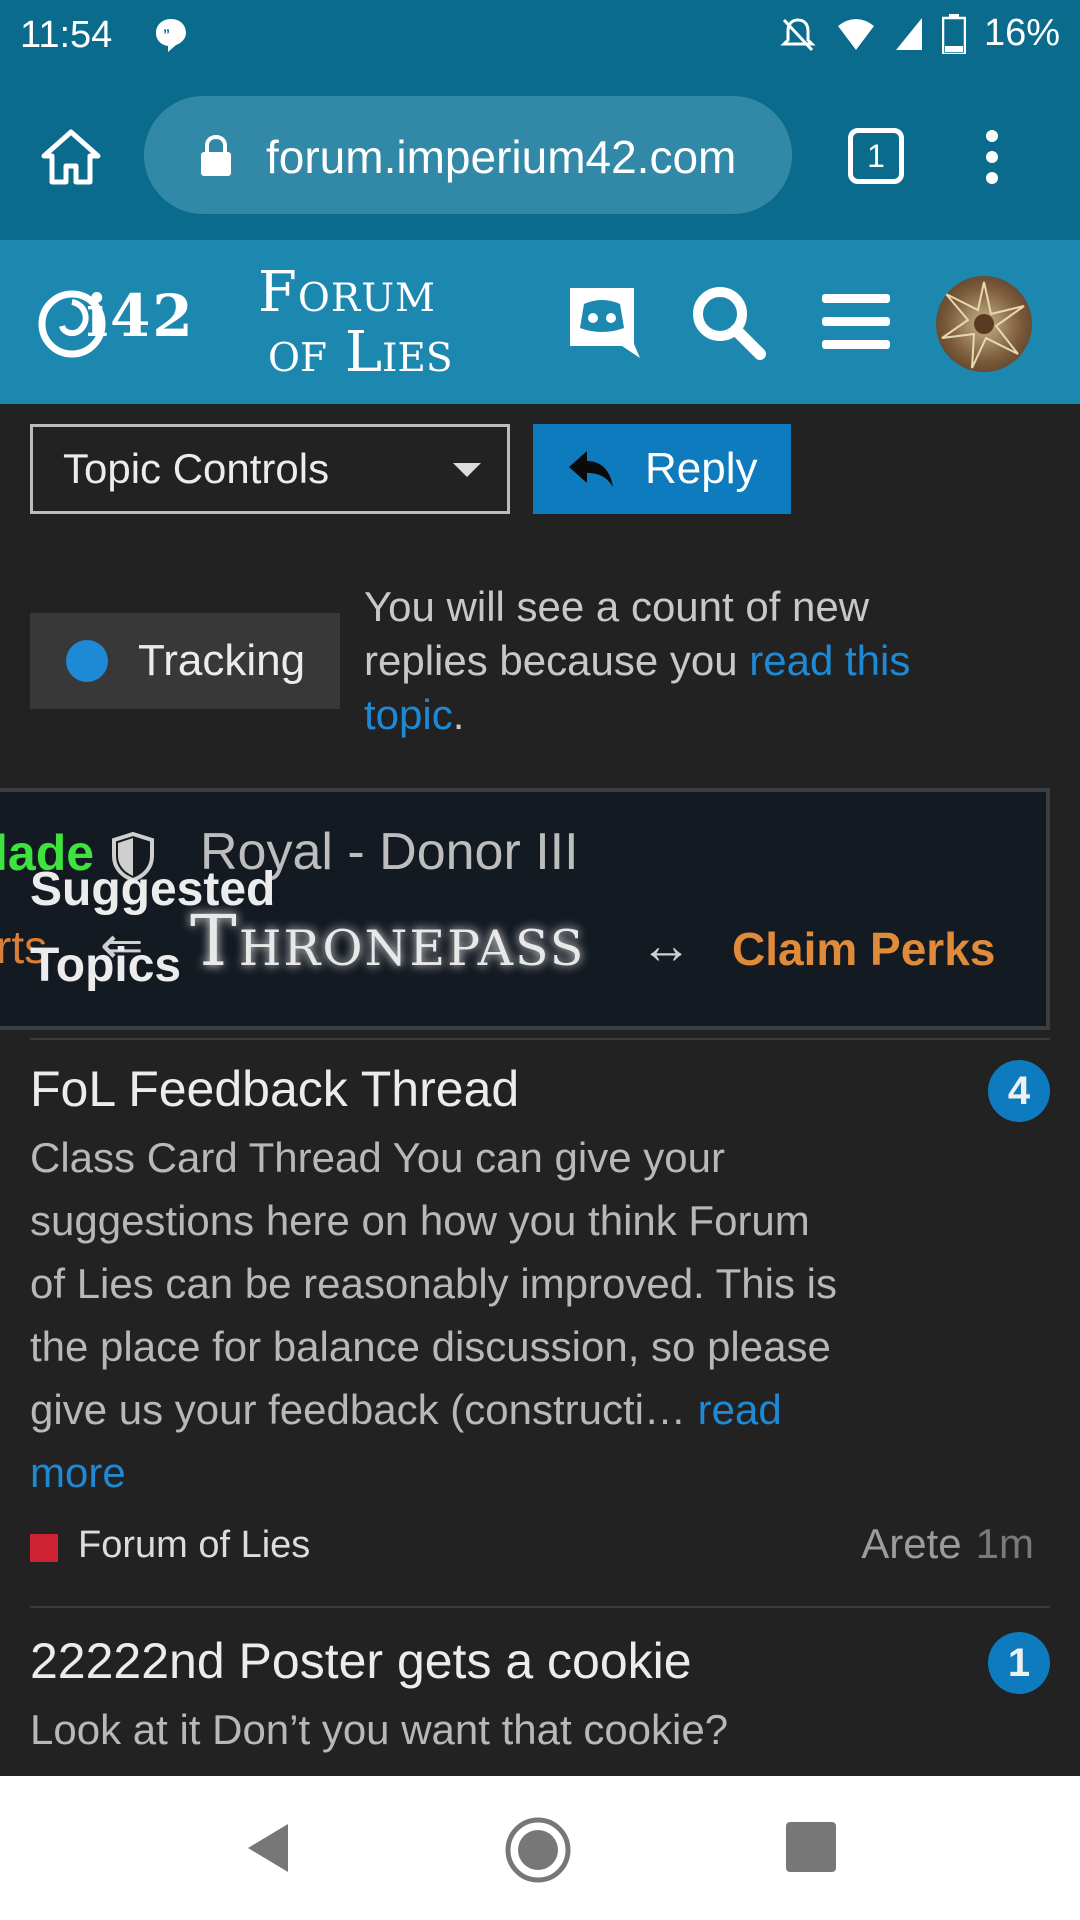  I want to click on android-navigation-bar, so click(540, 1848).